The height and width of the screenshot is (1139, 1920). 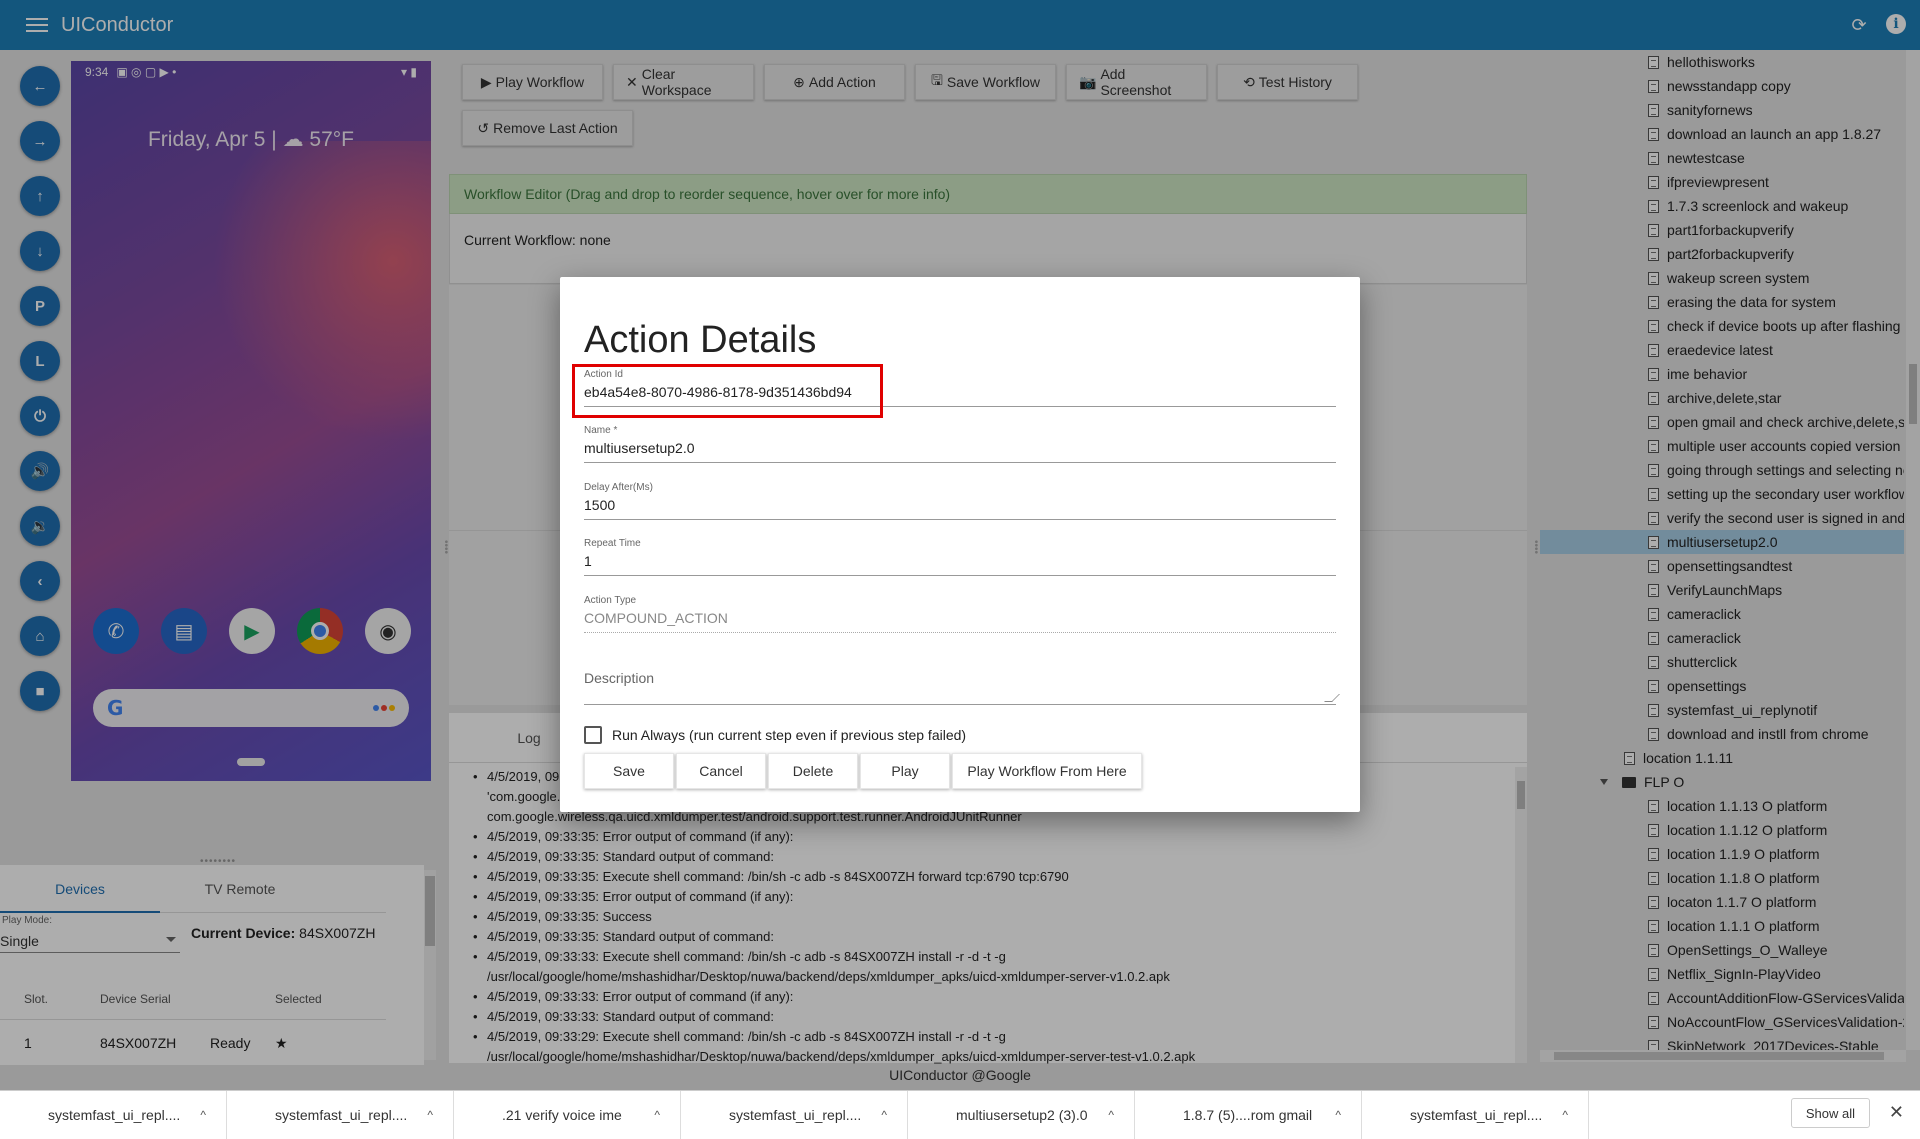 What do you see at coordinates (813, 771) in the screenshot?
I see `delete-button: Delete` at bounding box center [813, 771].